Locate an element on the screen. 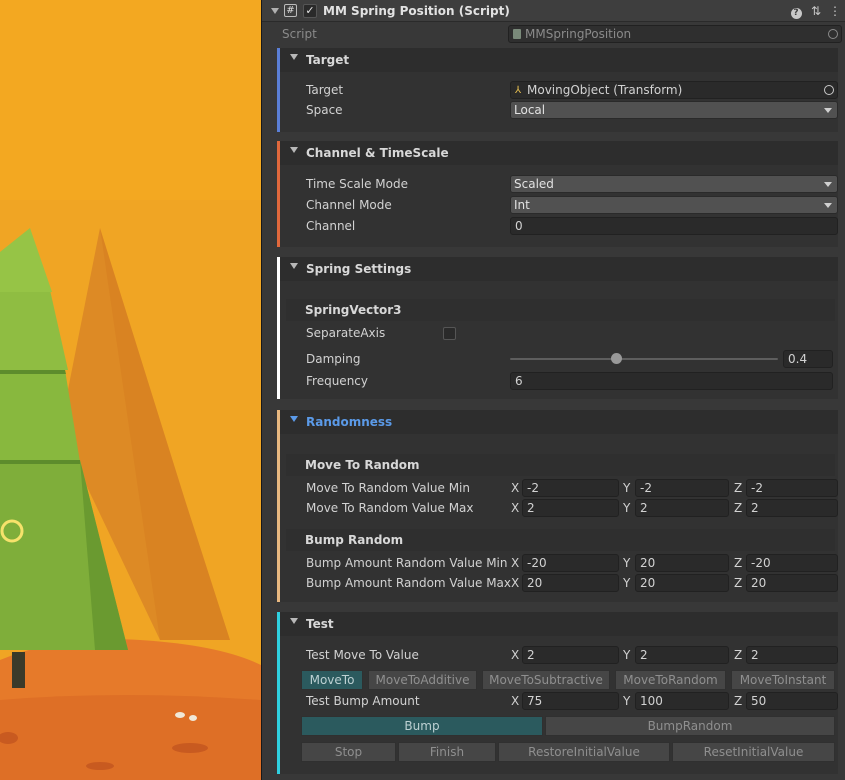  bump-random-header: Bump Random is located at coordinates (560, 540).